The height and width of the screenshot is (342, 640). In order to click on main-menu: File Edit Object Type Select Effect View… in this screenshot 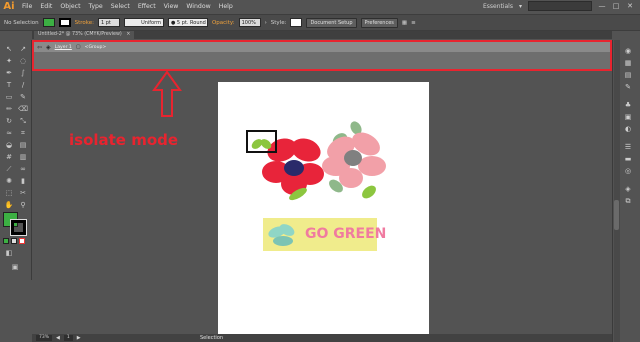, I will do `click(127, 7)`.